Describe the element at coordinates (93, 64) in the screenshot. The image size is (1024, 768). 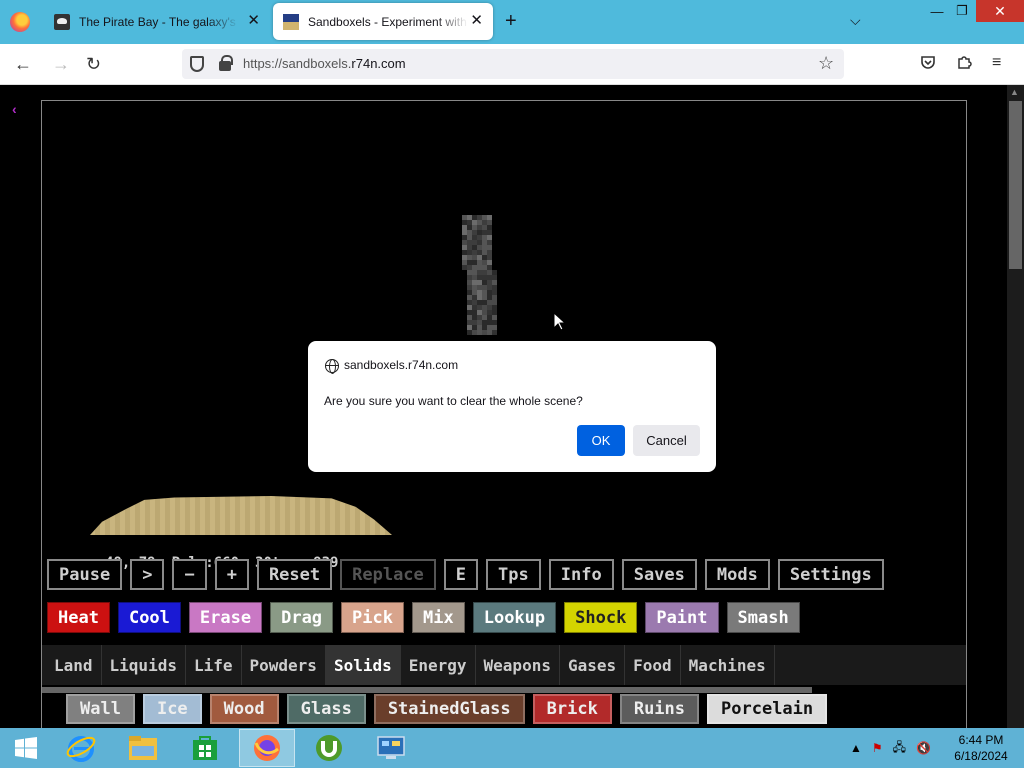
I see `reload-button: ↻` at that location.